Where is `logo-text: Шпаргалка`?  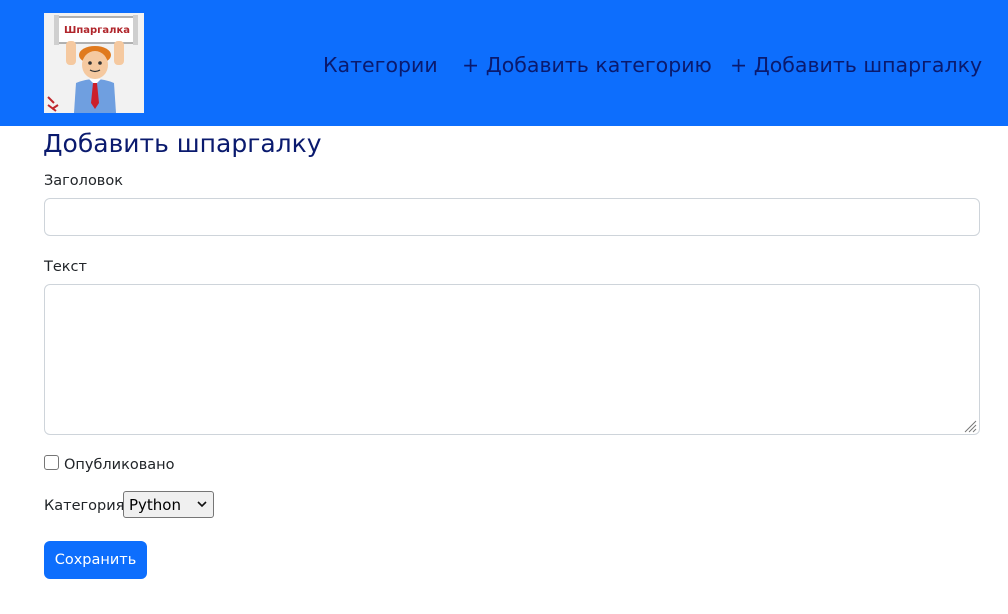 logo-text: Шпаргалка is located at coordinates (96, 30).